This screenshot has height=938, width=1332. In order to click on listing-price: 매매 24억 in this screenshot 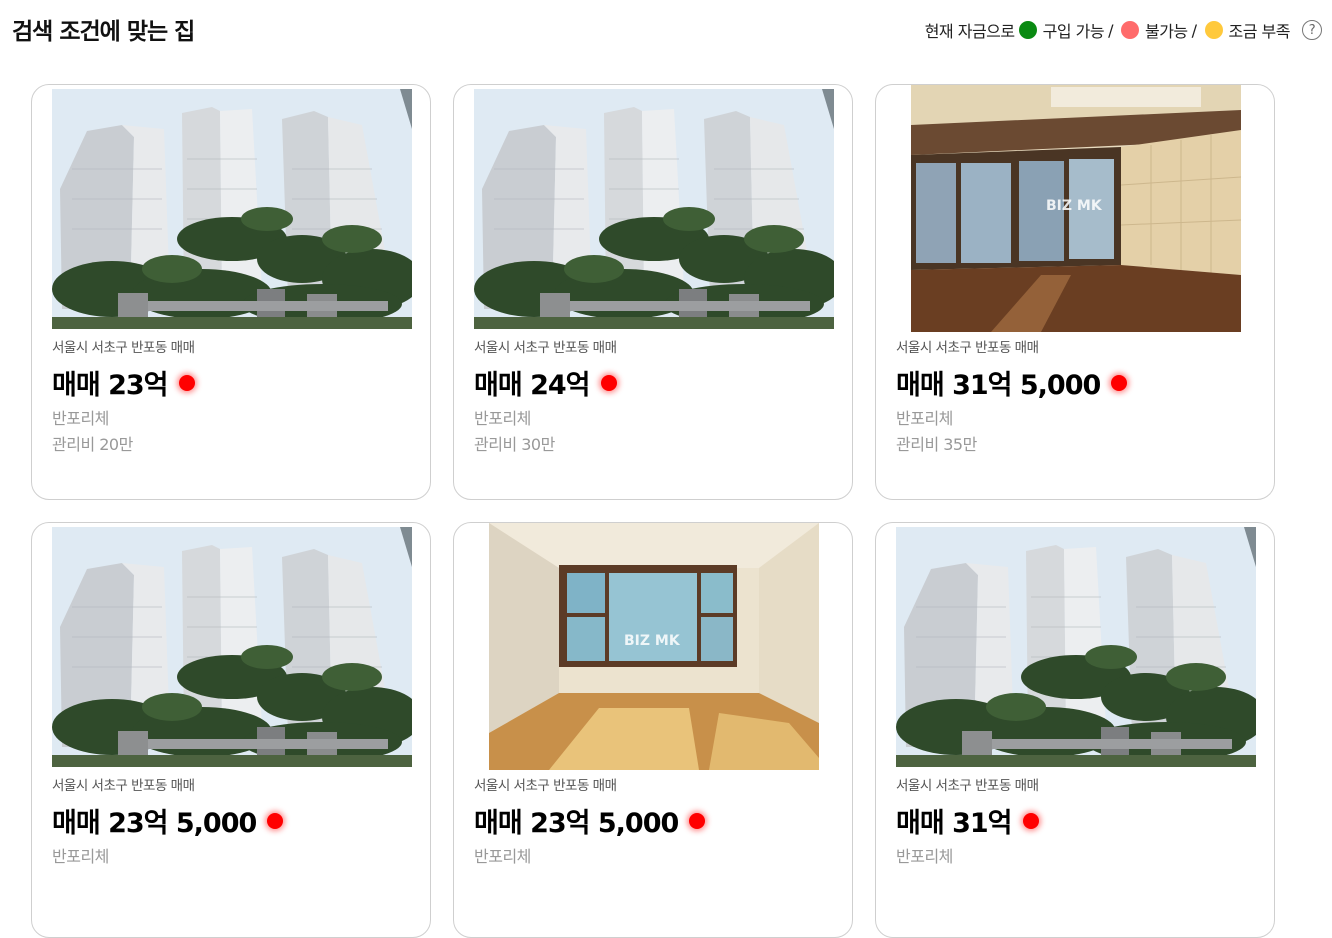, I will do `click(532, 385)`.